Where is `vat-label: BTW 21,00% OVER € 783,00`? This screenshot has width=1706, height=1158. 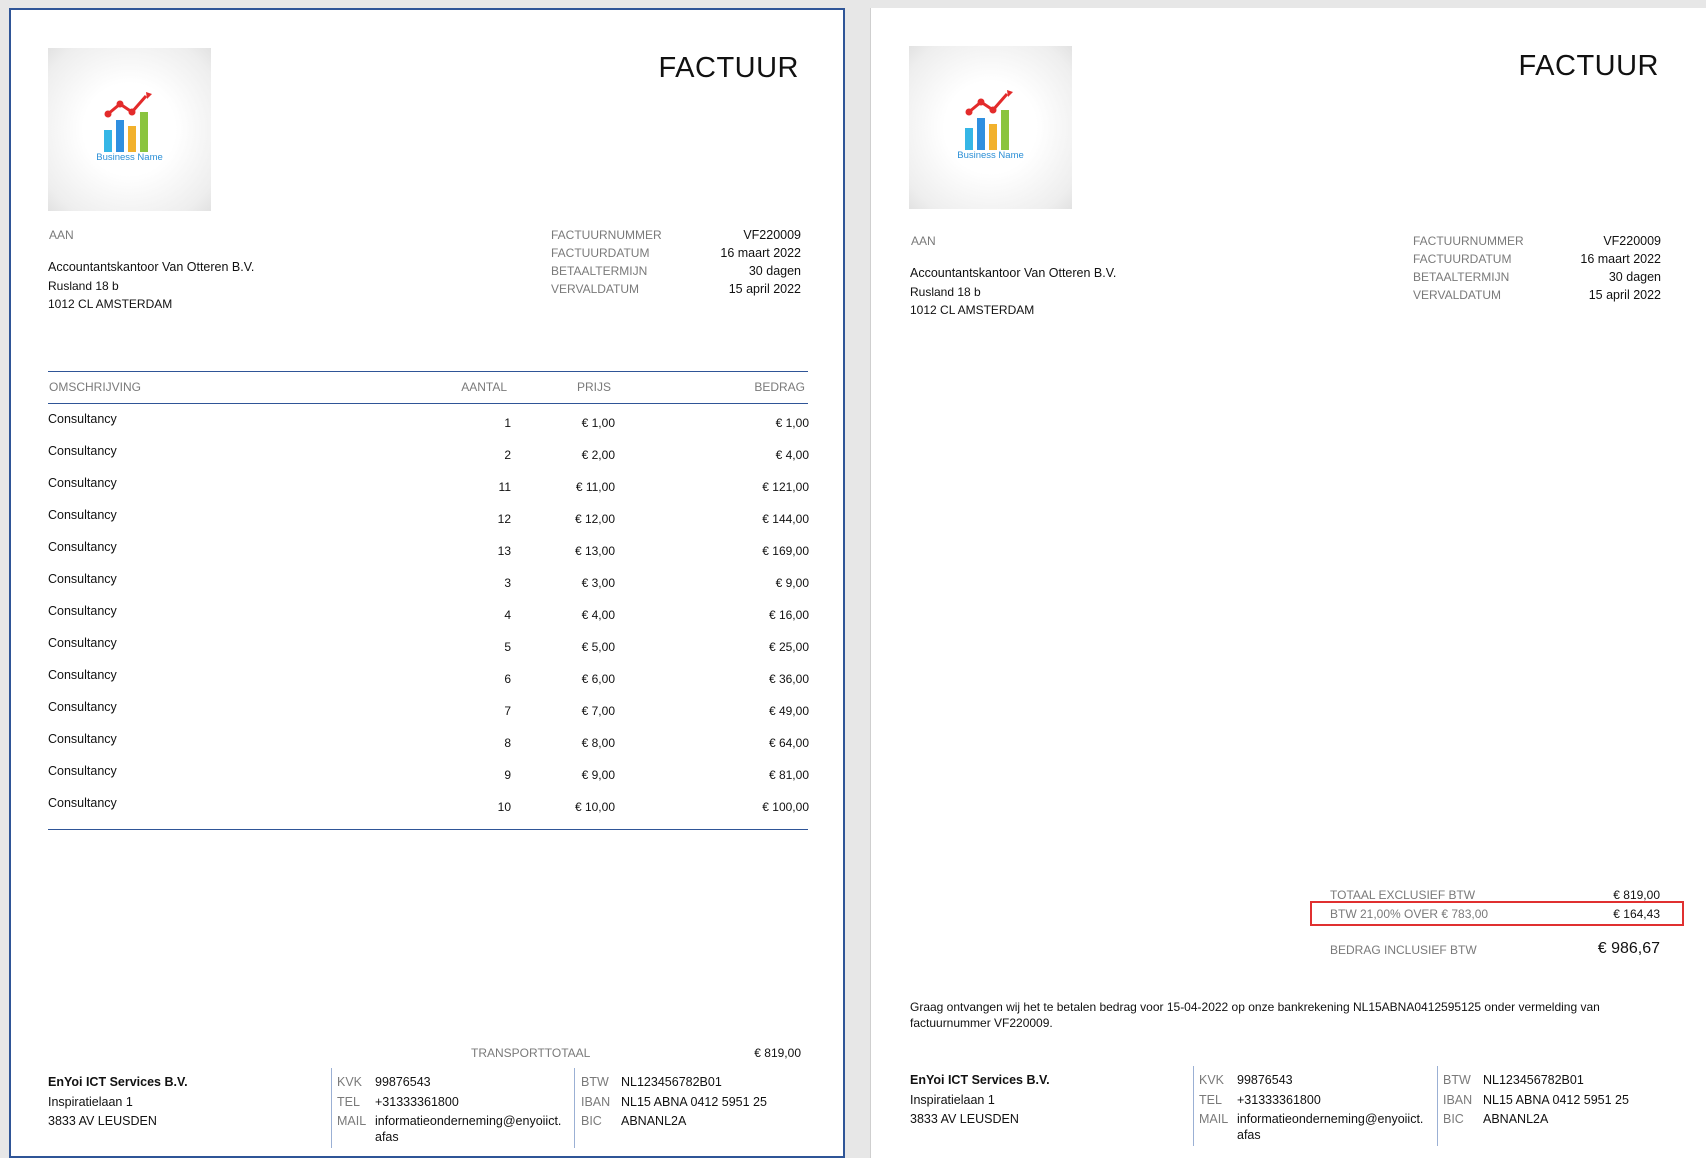 vat-label: BTW 21,00% OVER € 783,00 is located at coordinates (1409, 914).